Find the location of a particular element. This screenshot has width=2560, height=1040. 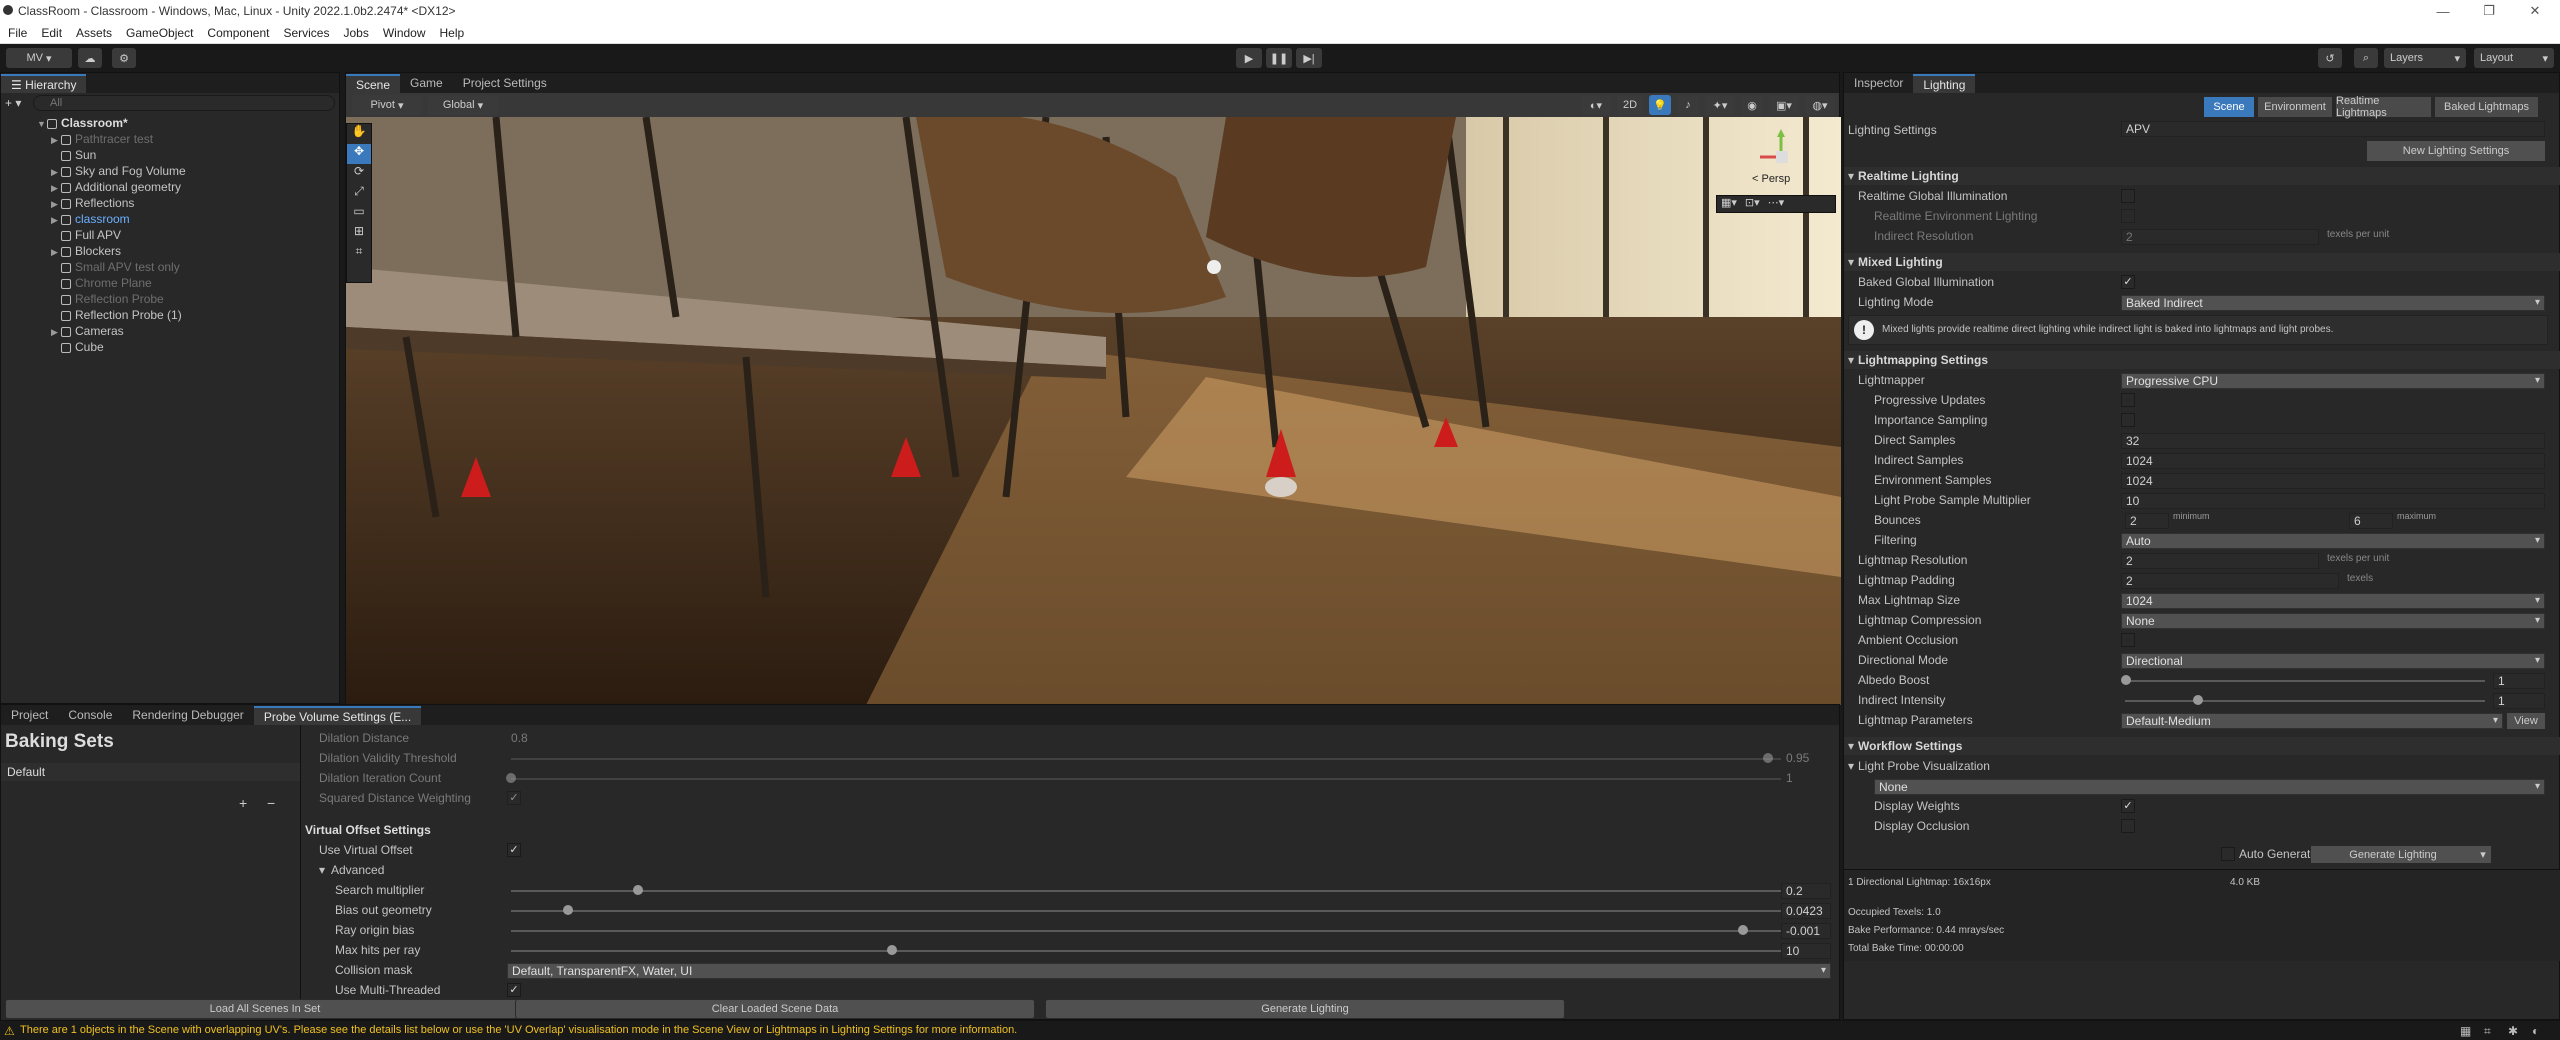

close-icon: ✕ is located at coordinates (2535, 11).